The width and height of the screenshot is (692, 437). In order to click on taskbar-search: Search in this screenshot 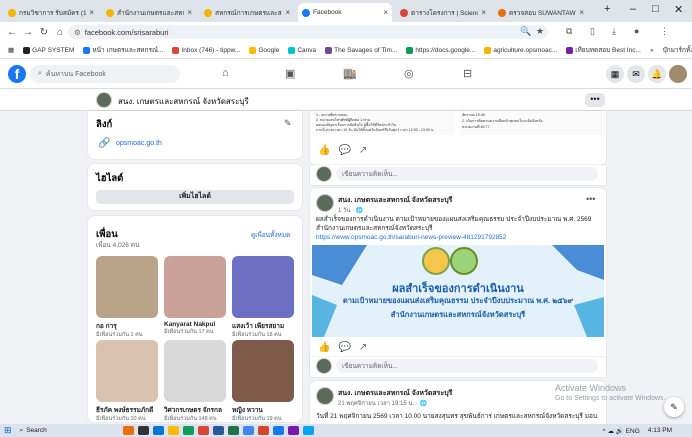, I will do `click(36, 430)`.